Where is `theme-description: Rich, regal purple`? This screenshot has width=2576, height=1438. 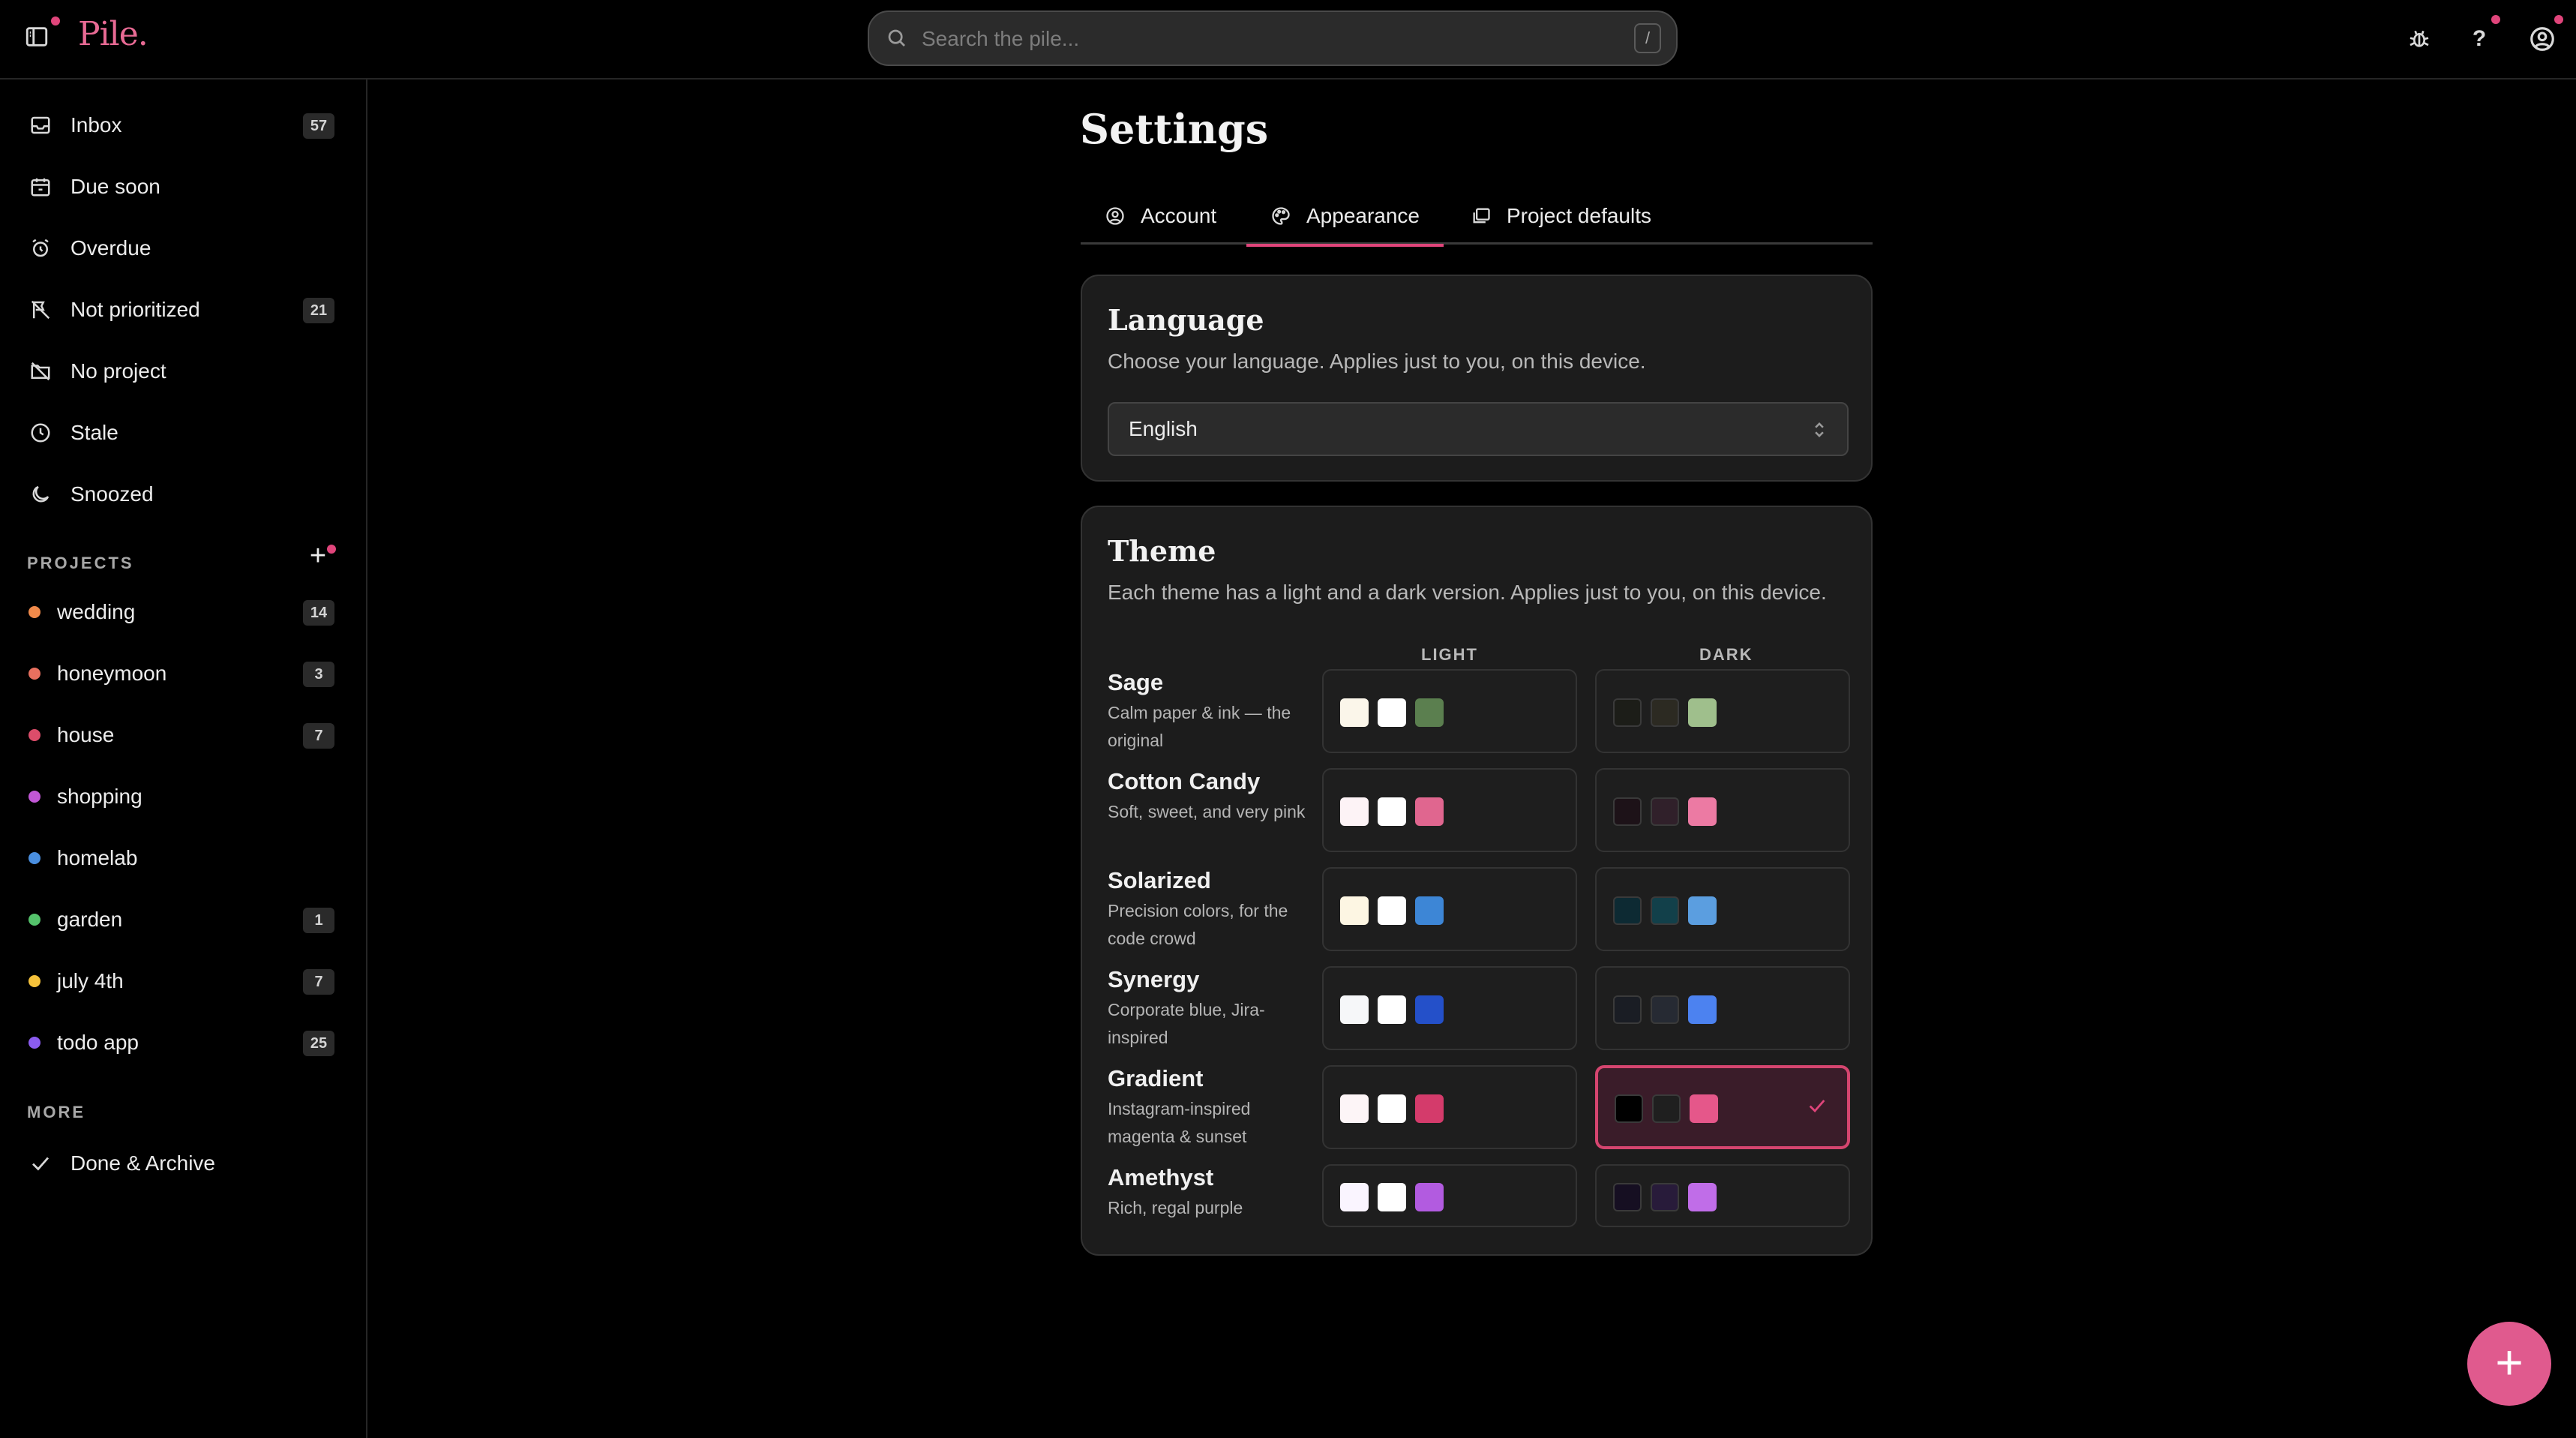
theme-description: Rich, regal purple is located at coordinates (1176, 1207).